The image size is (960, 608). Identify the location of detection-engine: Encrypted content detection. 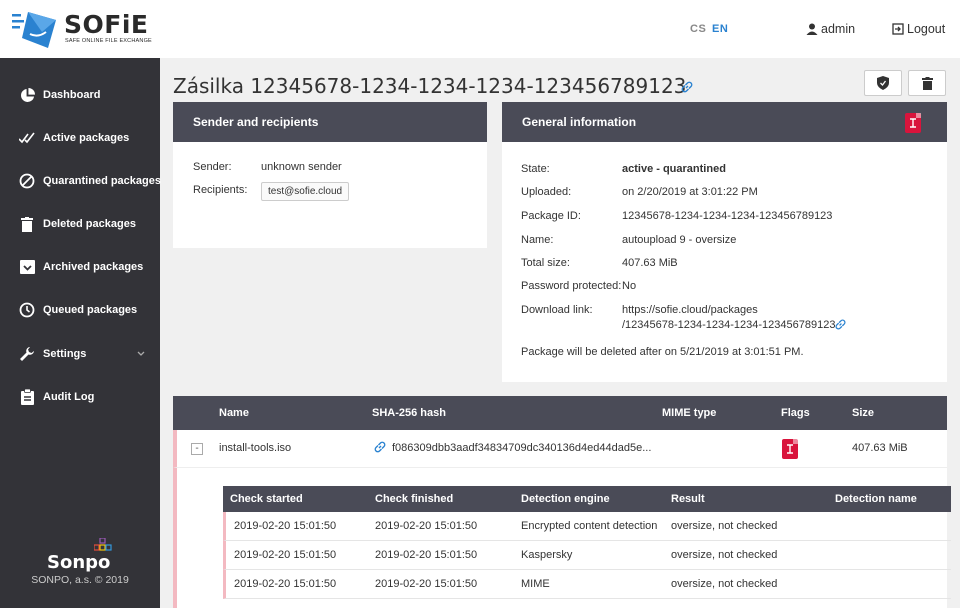
(589, 526).